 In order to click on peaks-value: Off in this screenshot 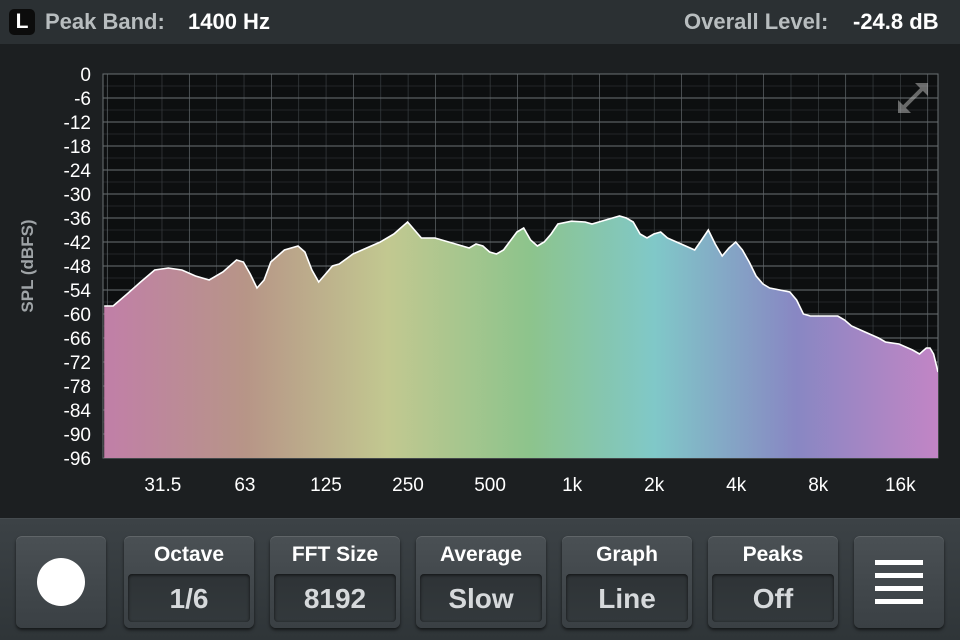, I will do `click(773, 598)`.